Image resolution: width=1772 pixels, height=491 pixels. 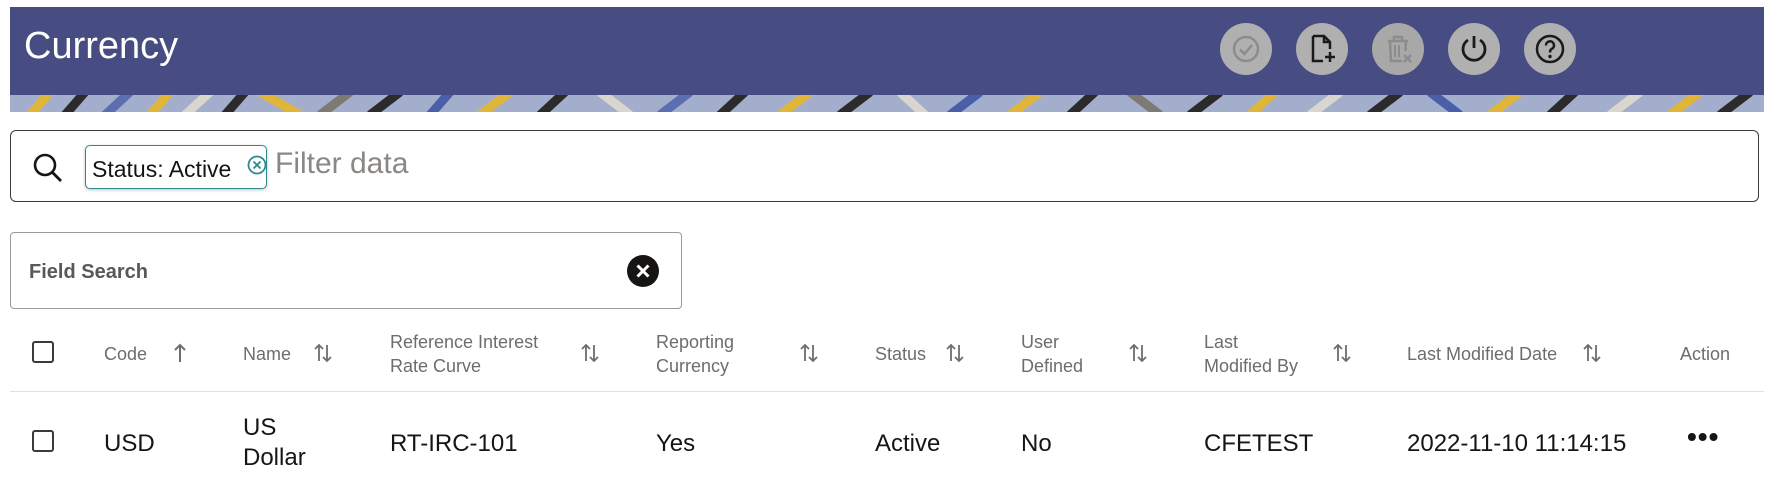 I want to click on help-icon, so click(x=1550, y=49).